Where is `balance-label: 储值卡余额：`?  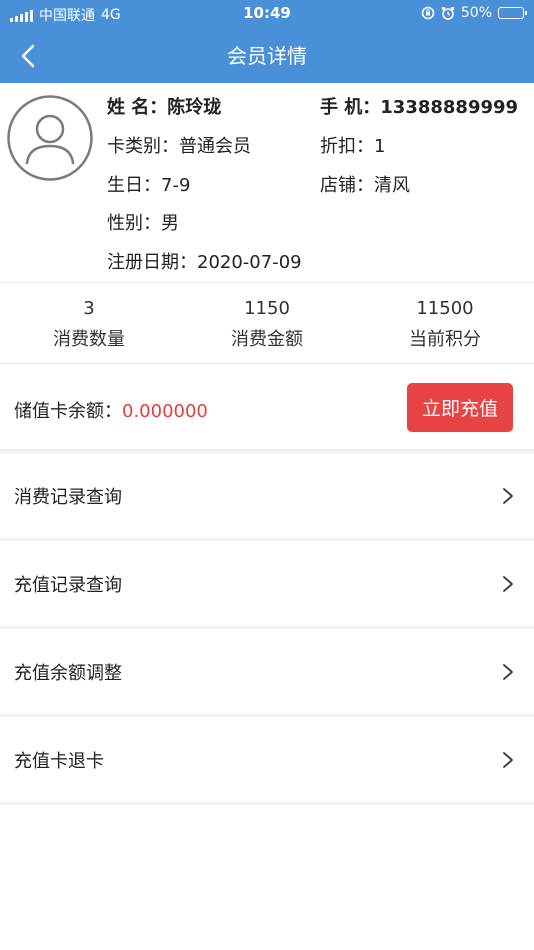
balance-label: 储值卡余额： is located at coordinates (68, 411).